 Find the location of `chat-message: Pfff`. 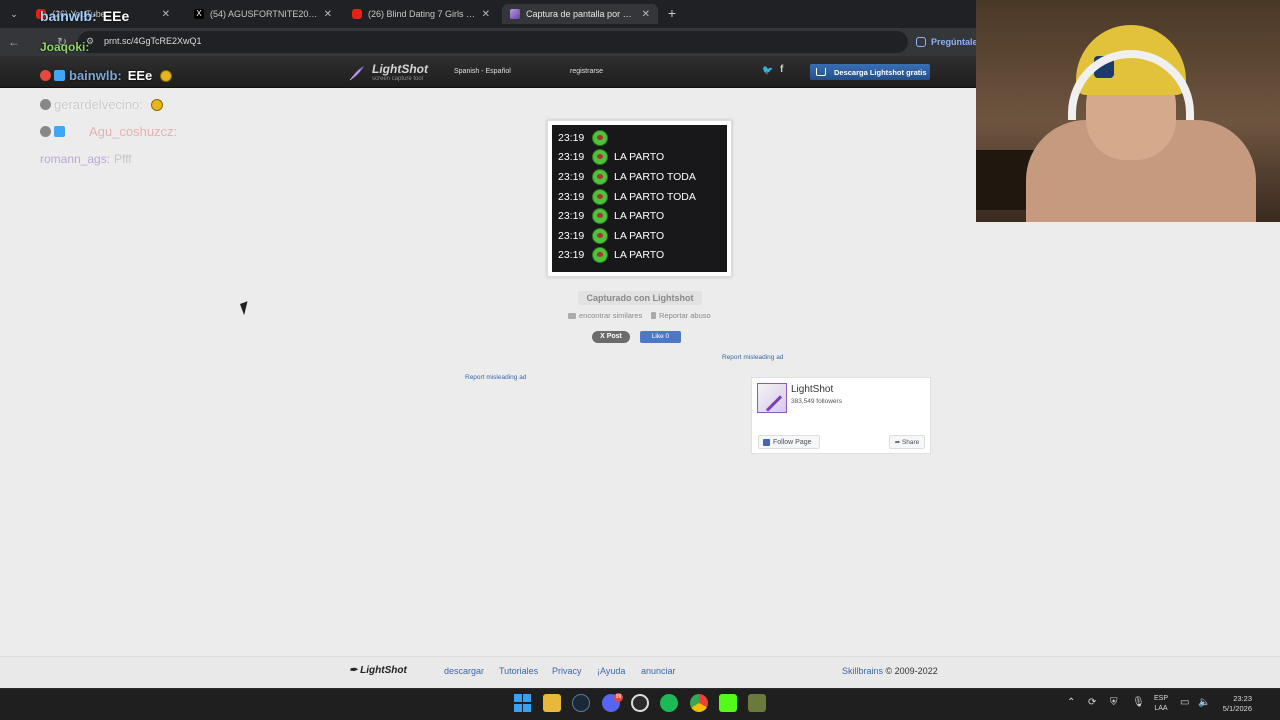

chat-message: Pfff is located at coordinates (123, 159).